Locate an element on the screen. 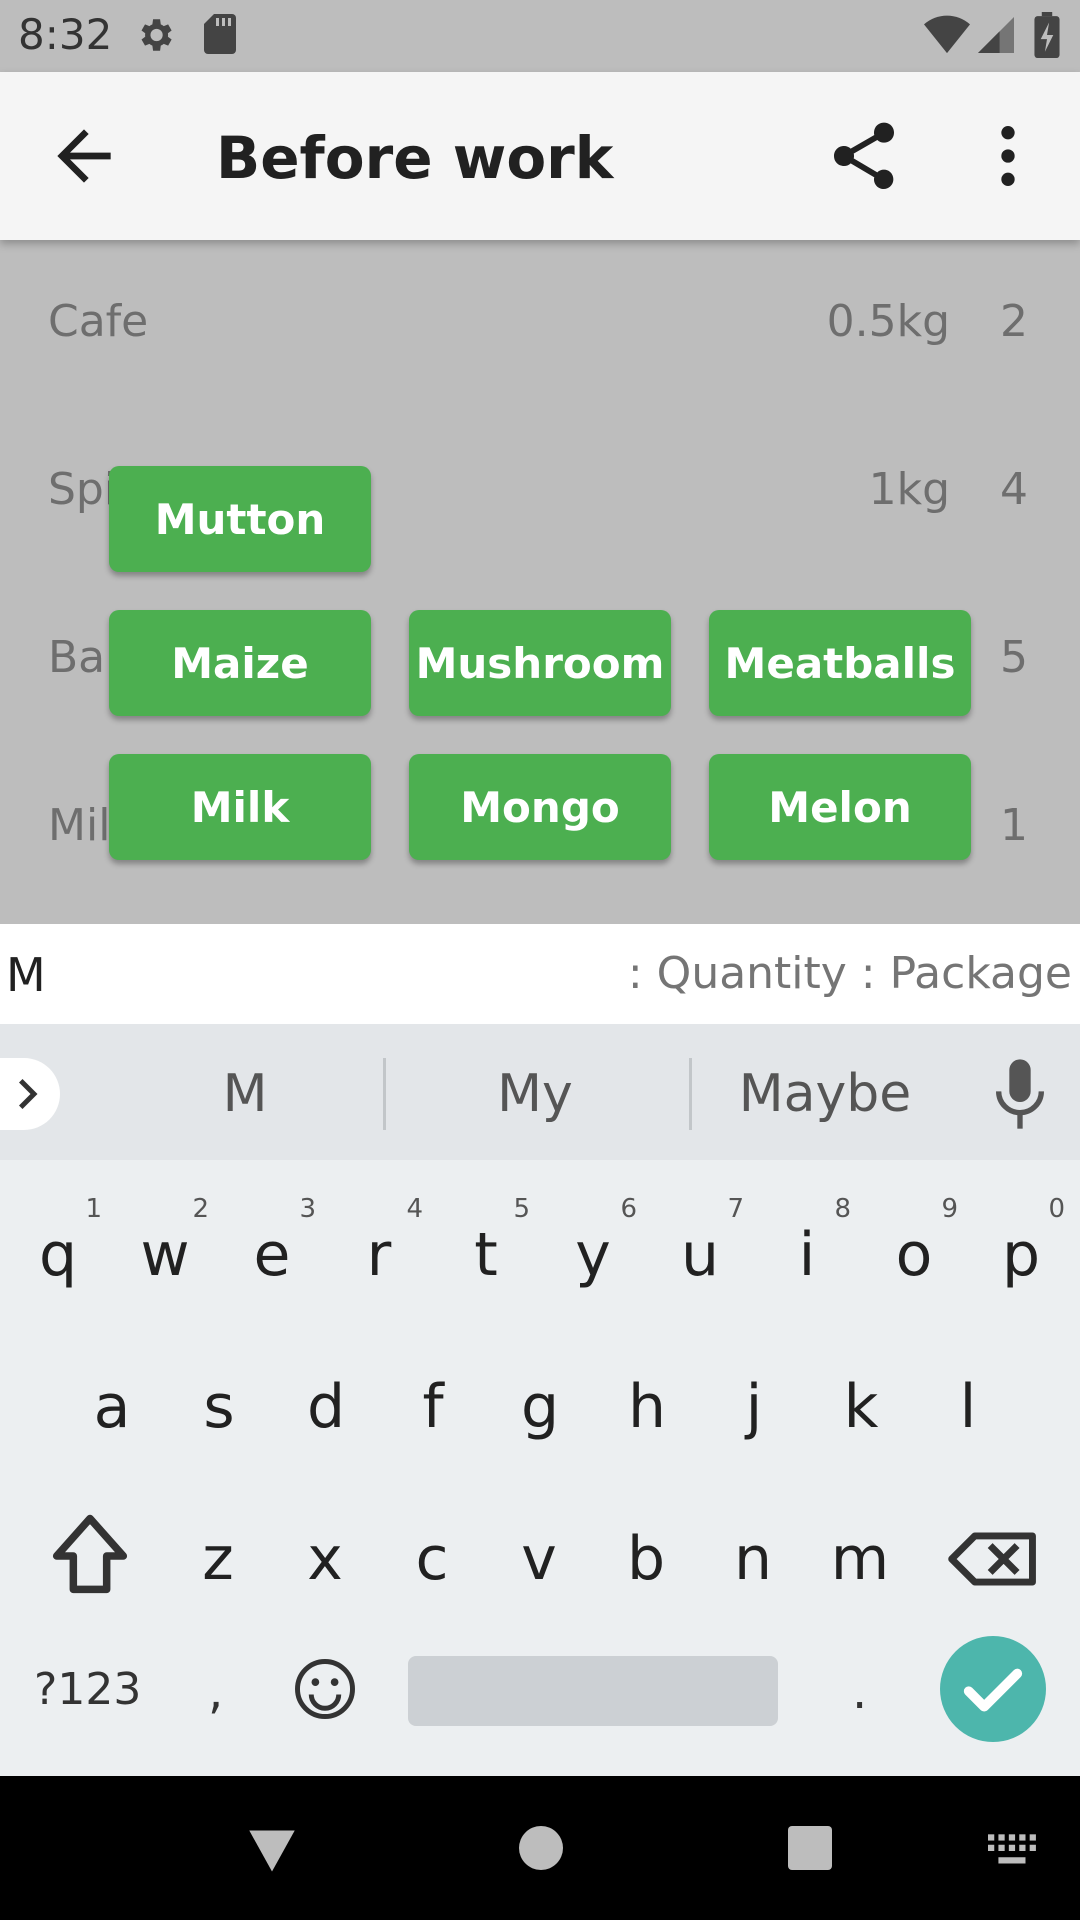 Image resolution: width=1080 pixels, height=1920 pixels. microphone-icon is located at coordinates (1020, 1094).